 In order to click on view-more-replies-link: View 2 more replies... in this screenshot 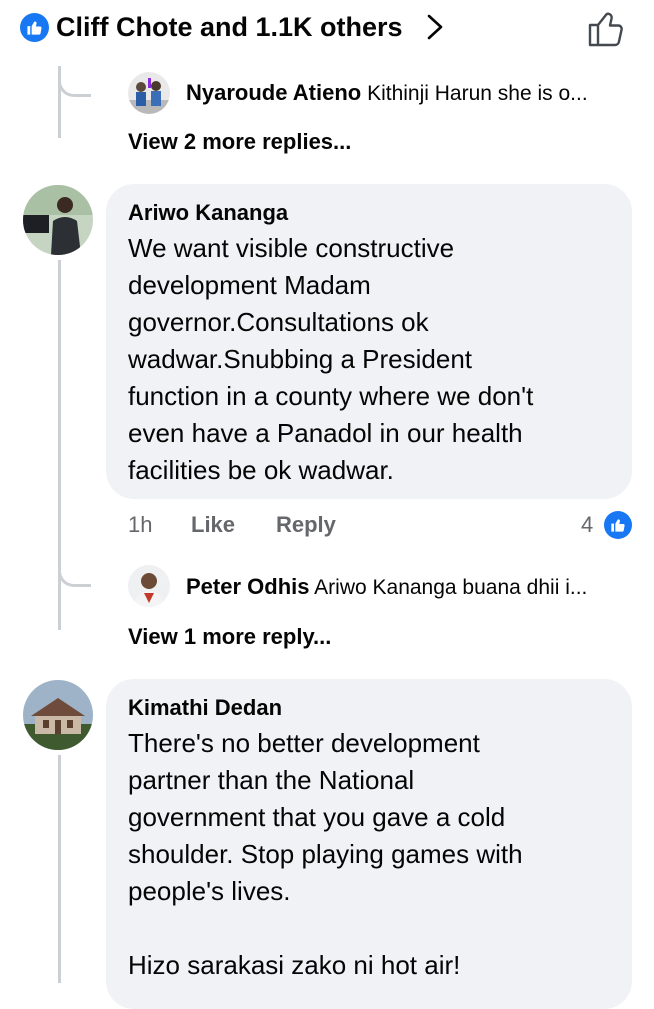, I will do `click(239, 142)`.